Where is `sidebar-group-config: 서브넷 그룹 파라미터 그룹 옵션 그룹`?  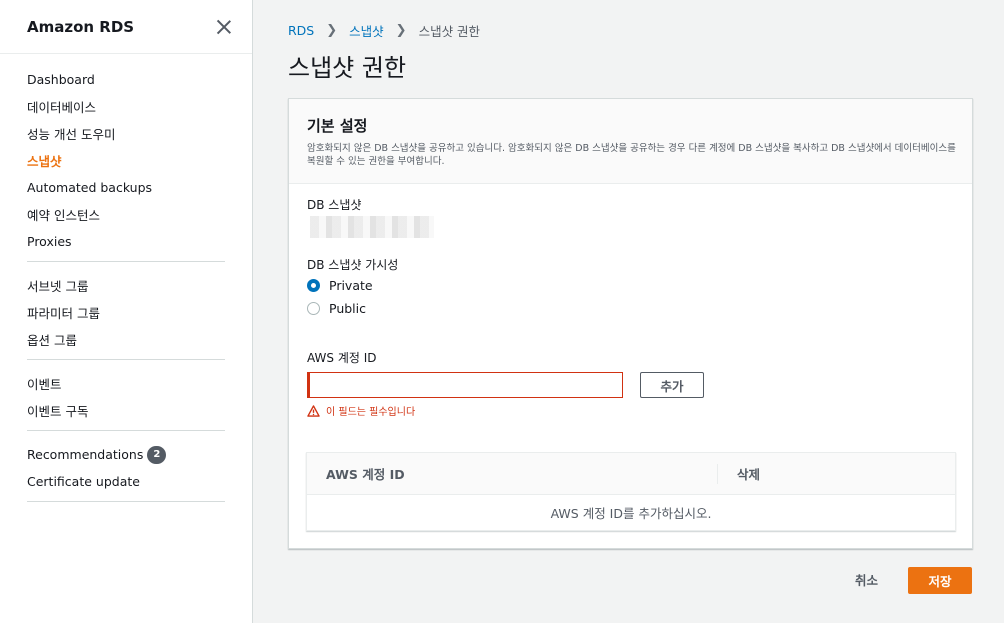 sidebar-group-config: 서브넷 그룹 파라미터 그룹 옵션 그룹 is located at coordinates (126, 312).